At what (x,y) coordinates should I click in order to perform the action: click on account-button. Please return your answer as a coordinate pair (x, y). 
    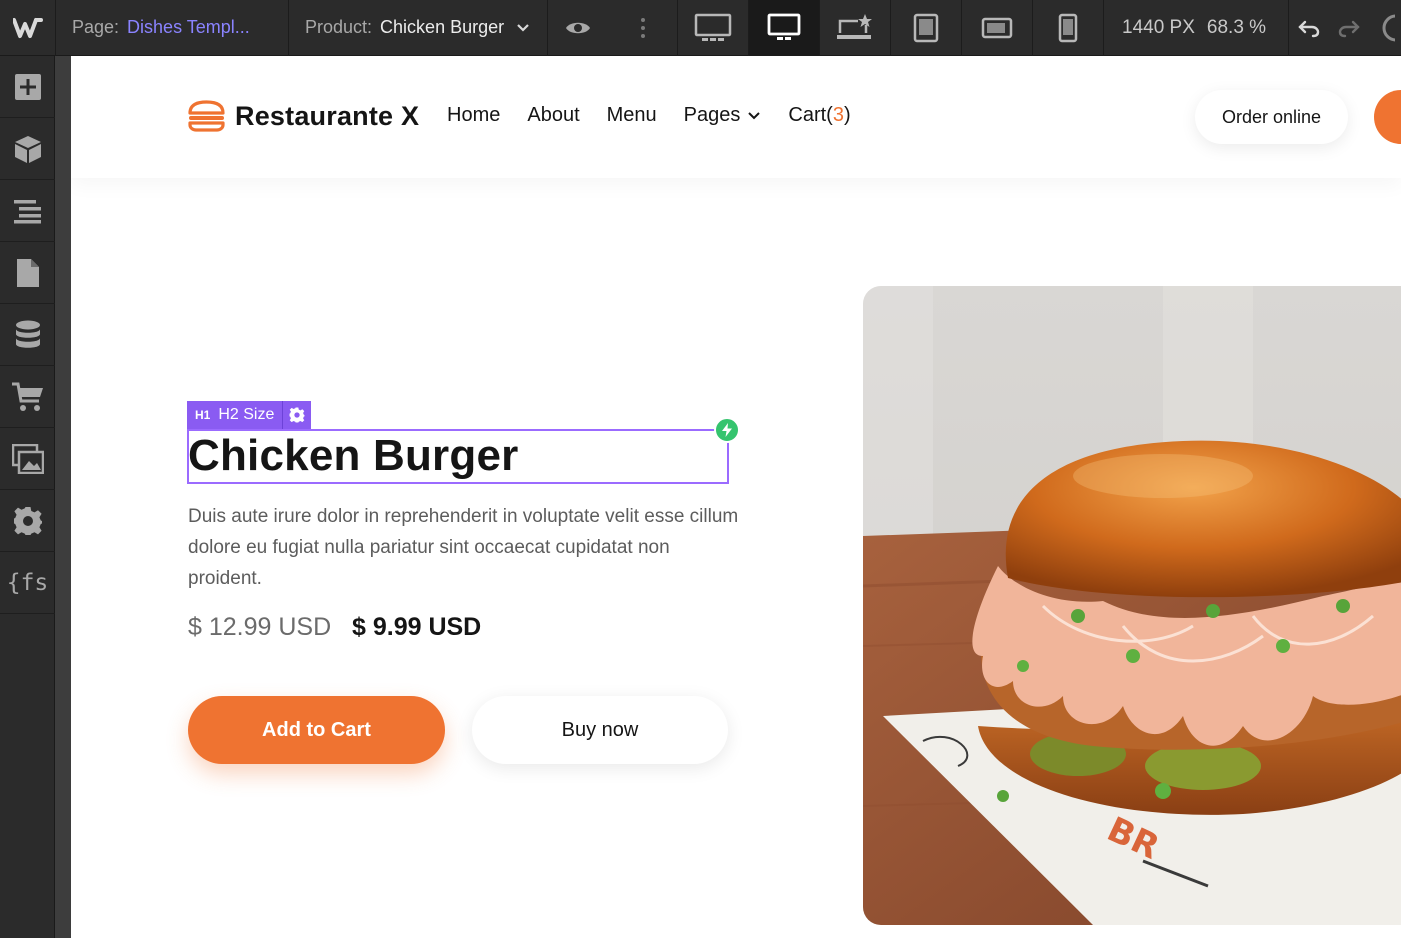
    Looking at the image, I should click on (1382, 28).